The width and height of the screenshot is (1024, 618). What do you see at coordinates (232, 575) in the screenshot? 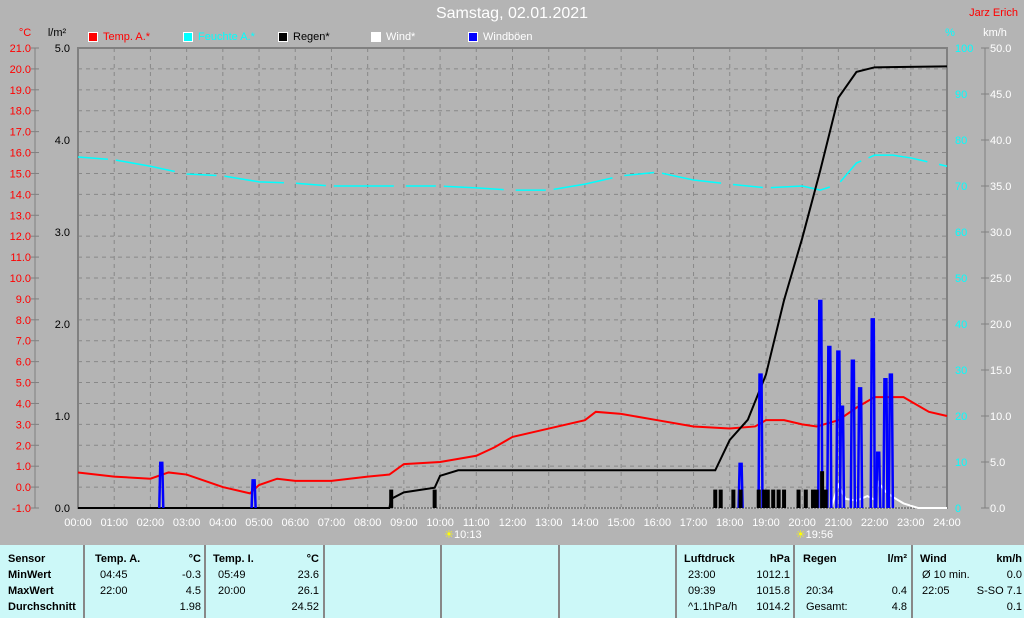
I see `temp-i-time: 05:49` at bounding box center [232, 575].